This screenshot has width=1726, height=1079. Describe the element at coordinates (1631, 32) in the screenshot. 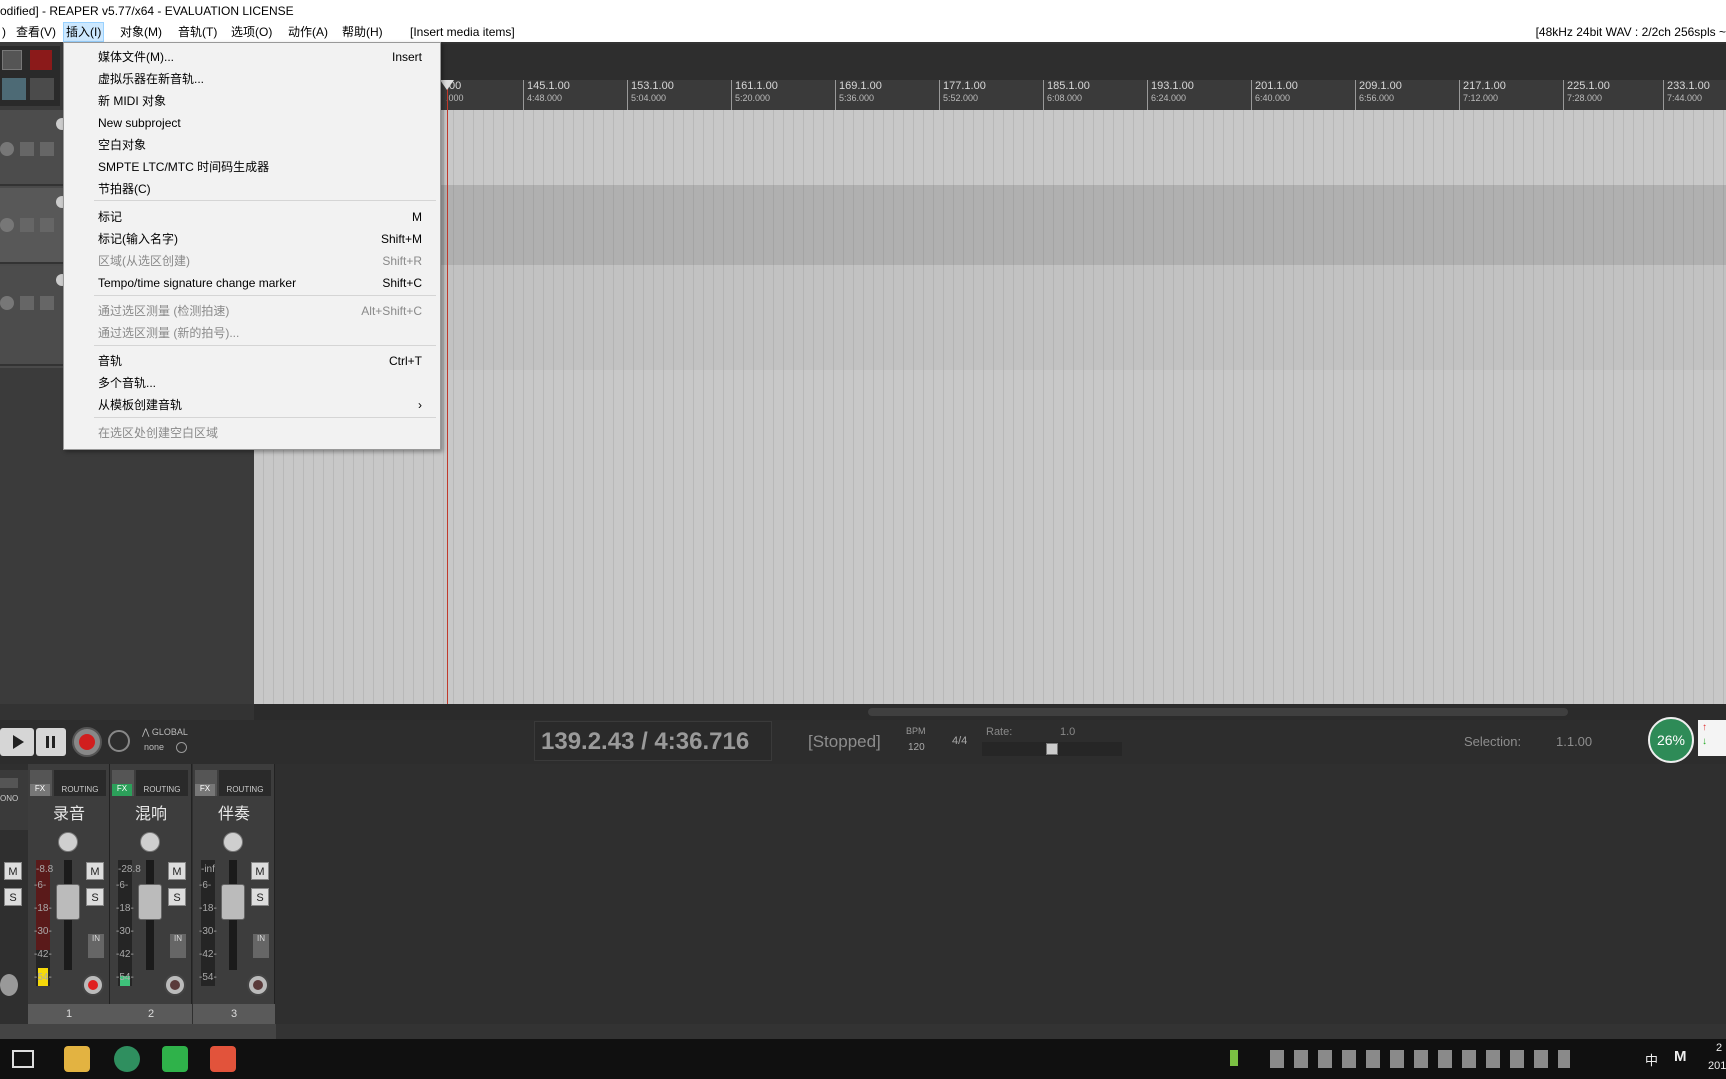

I see `audio-status: [48kHz 24bit WAV : 2/2ch 256spls ~` at that location.